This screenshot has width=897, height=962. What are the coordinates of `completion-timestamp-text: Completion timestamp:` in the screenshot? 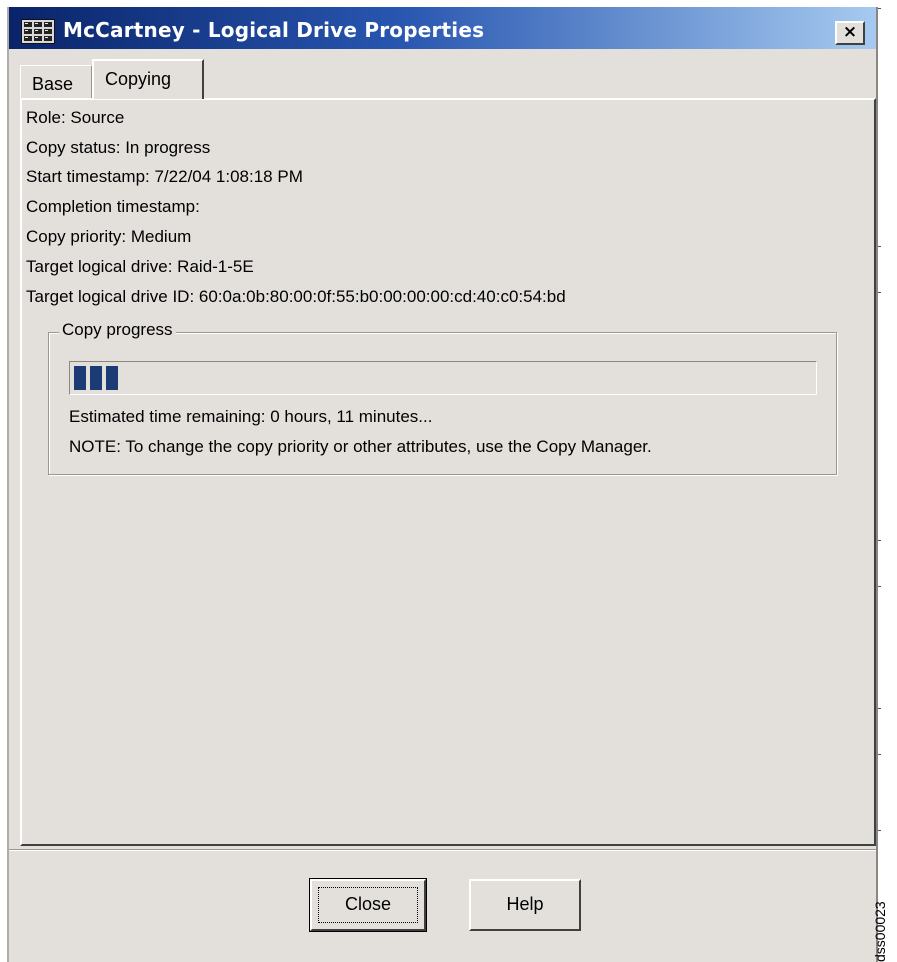 It's located at (113, 206).